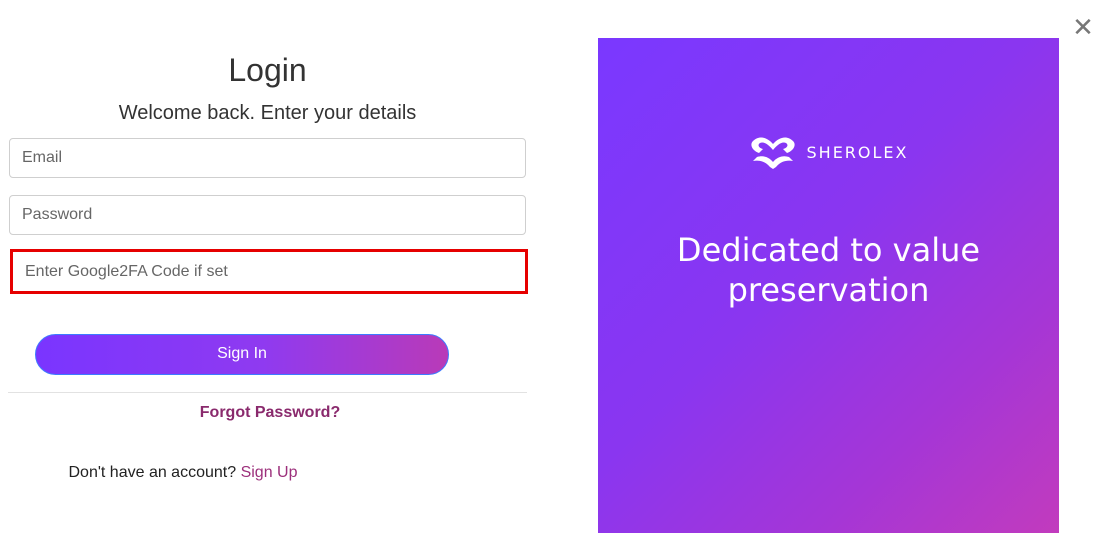  I want to click on page-title: Login, so click(267, 70).